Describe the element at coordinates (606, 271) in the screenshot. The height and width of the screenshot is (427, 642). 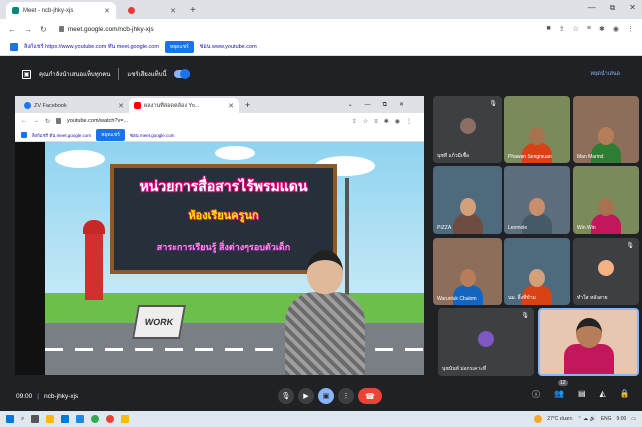
I see `participant-tile: 🎙 ทำใส หลังสาย` at that location.